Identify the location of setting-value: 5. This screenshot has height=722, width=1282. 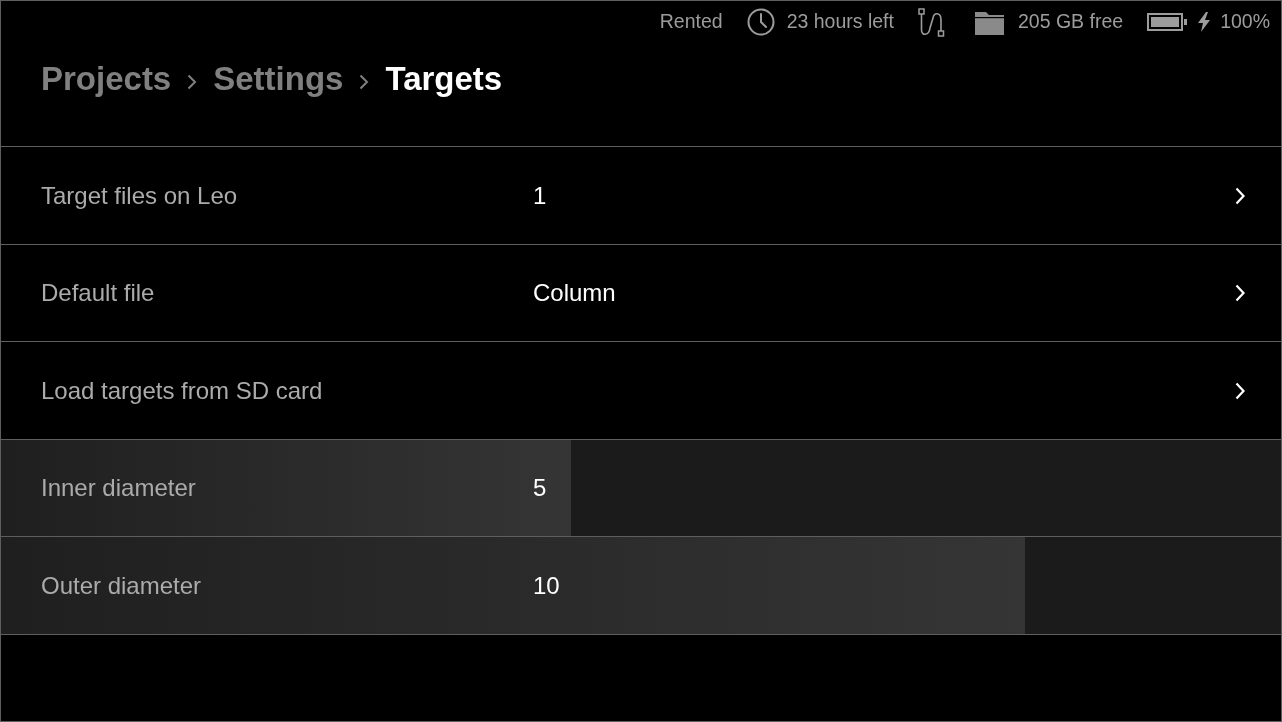
(540, 488).